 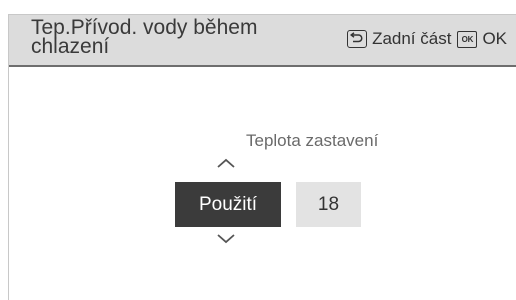 I want to click on mode-selector: Použití, so click(x=228, y=204).